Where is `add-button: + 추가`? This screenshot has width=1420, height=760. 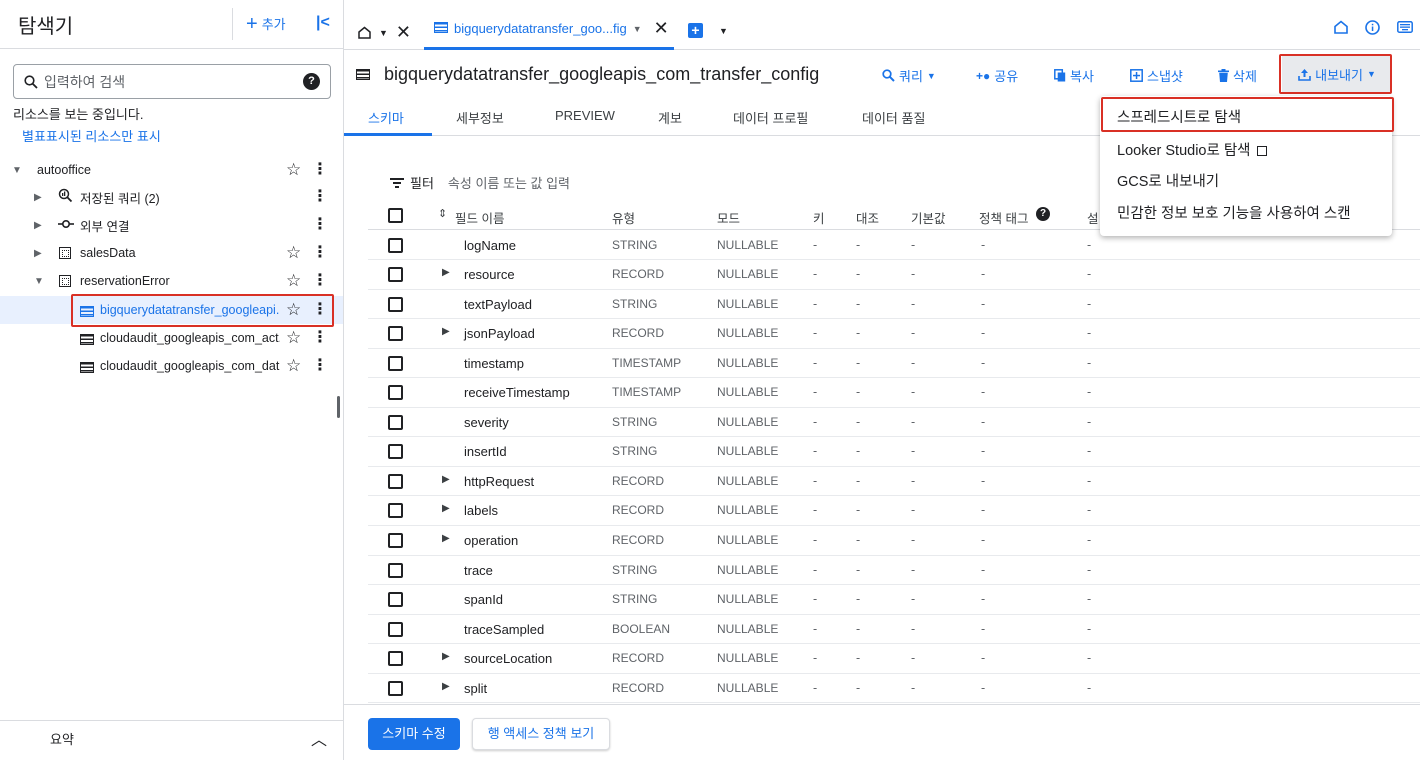 add-button: + 추가 is located at coordinates (266, 24).